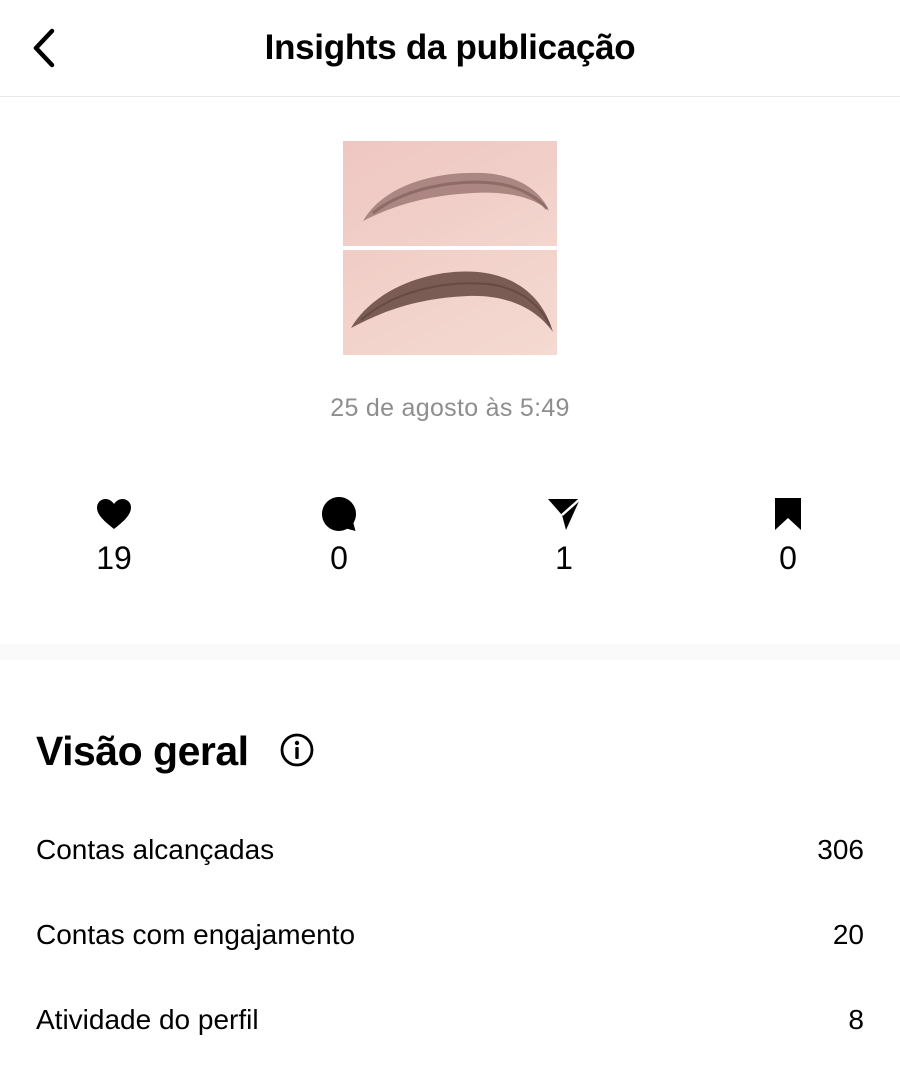 The width and height of the screenshot is (900, 1070). Describe the element at coordinates (297, 750) in the screenshot. I see `info-icon` at that location.